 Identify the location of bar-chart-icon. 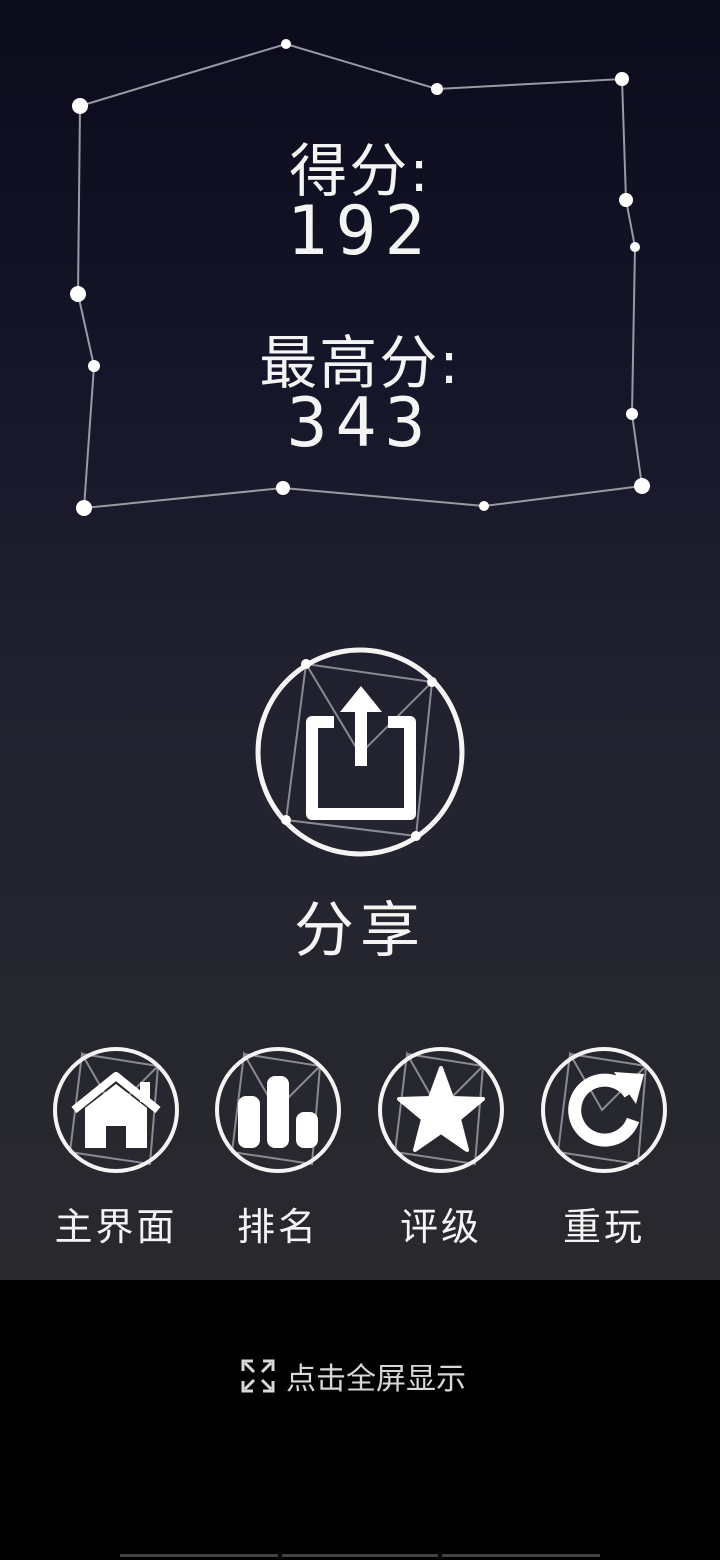
(278, 1110).